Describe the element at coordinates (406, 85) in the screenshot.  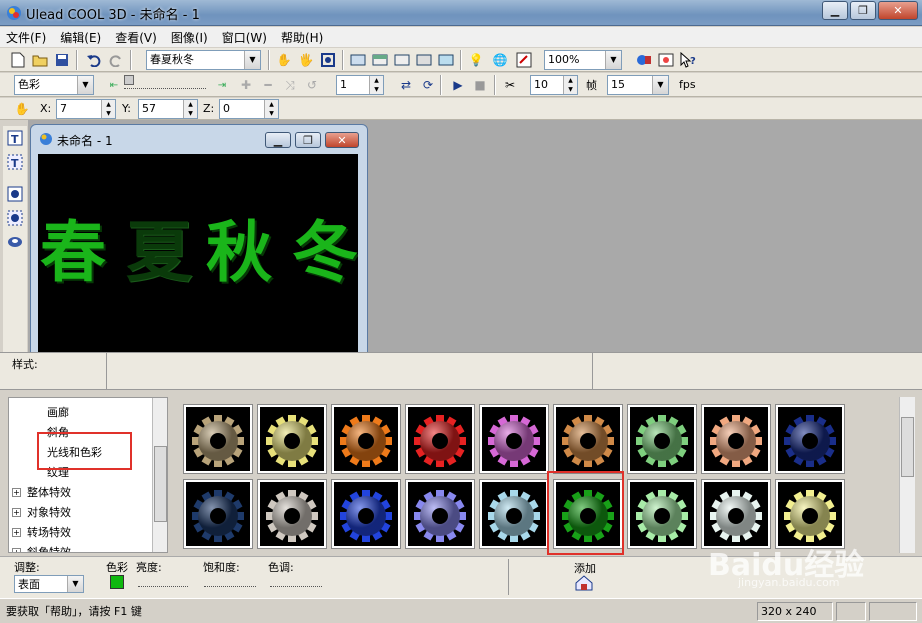
I see `loop-icon: ⇄` at that location.